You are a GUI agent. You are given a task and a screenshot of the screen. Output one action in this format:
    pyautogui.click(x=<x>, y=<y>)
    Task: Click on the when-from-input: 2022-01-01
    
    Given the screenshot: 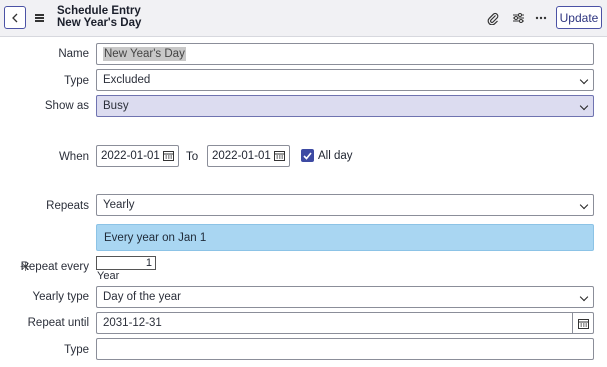 What is the action you would take?
    pyautogui.click(x=137, y=156)
    